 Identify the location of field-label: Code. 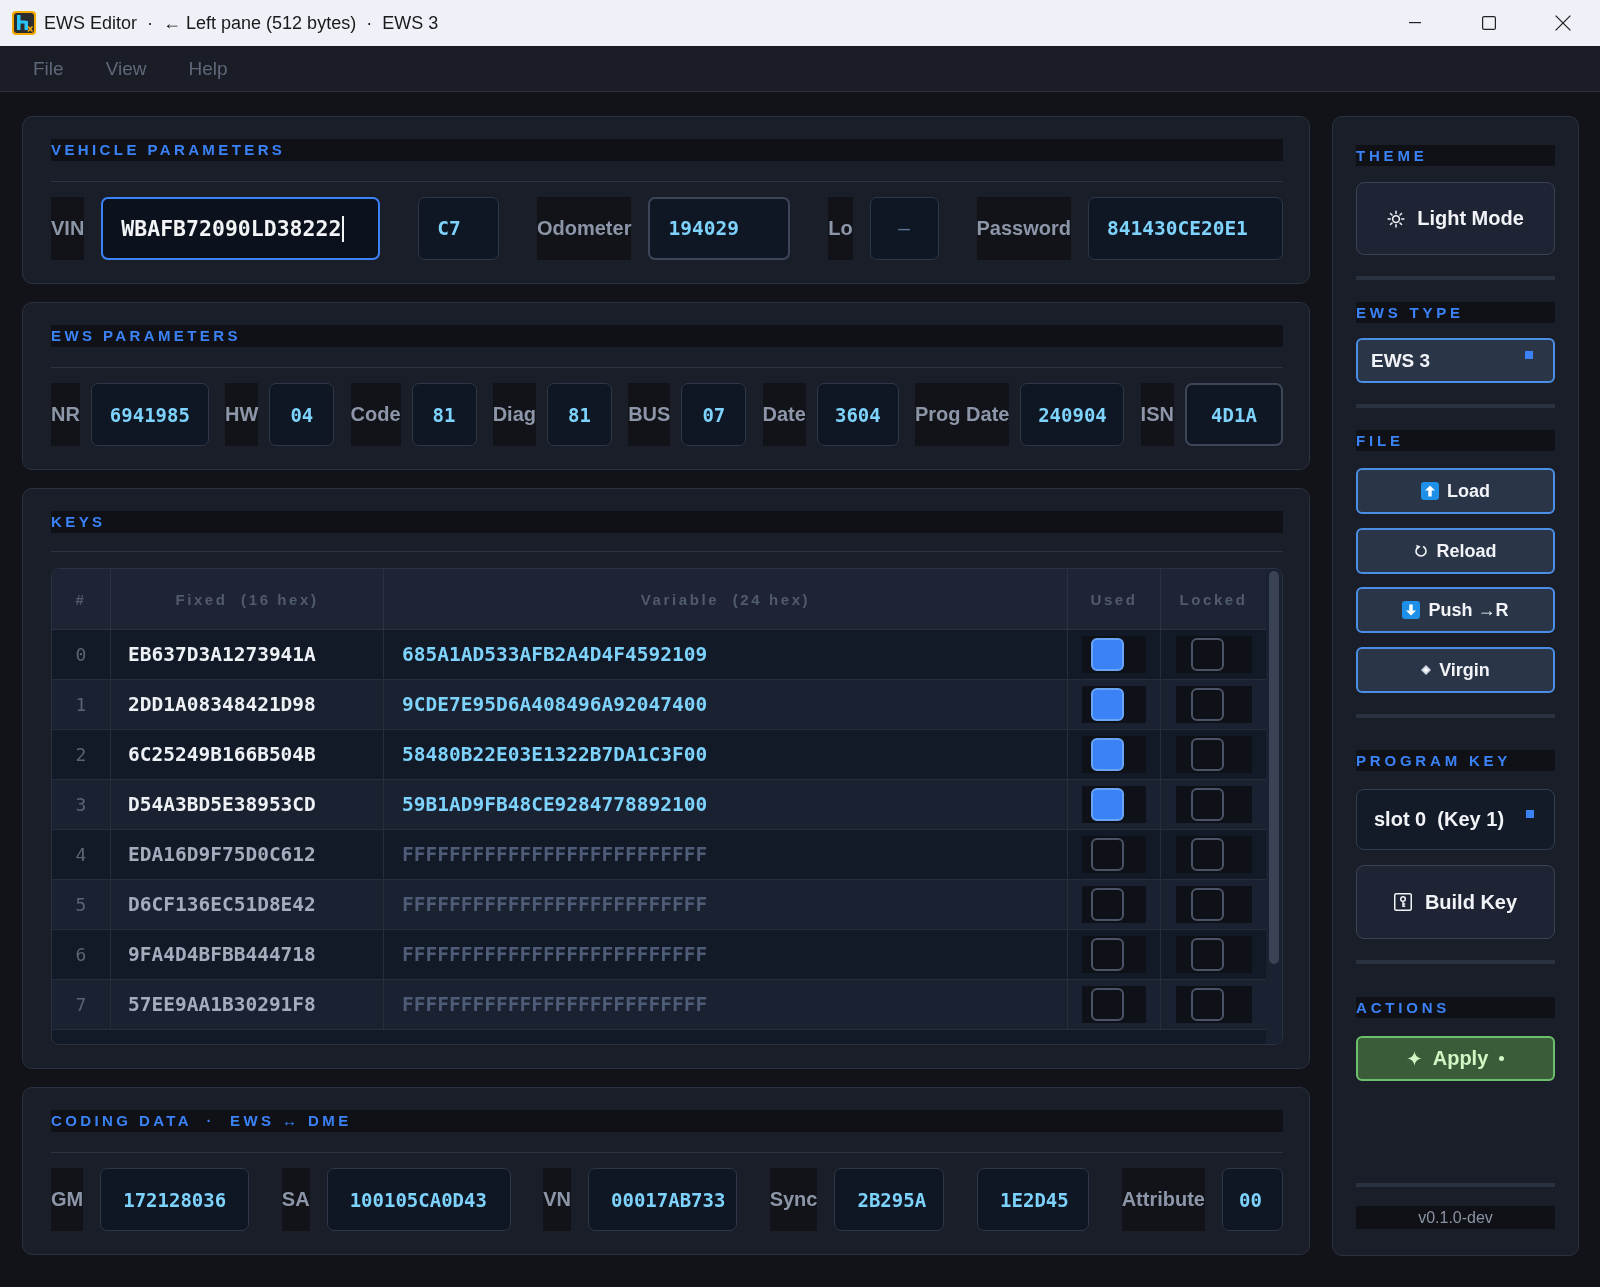
(375, 414).